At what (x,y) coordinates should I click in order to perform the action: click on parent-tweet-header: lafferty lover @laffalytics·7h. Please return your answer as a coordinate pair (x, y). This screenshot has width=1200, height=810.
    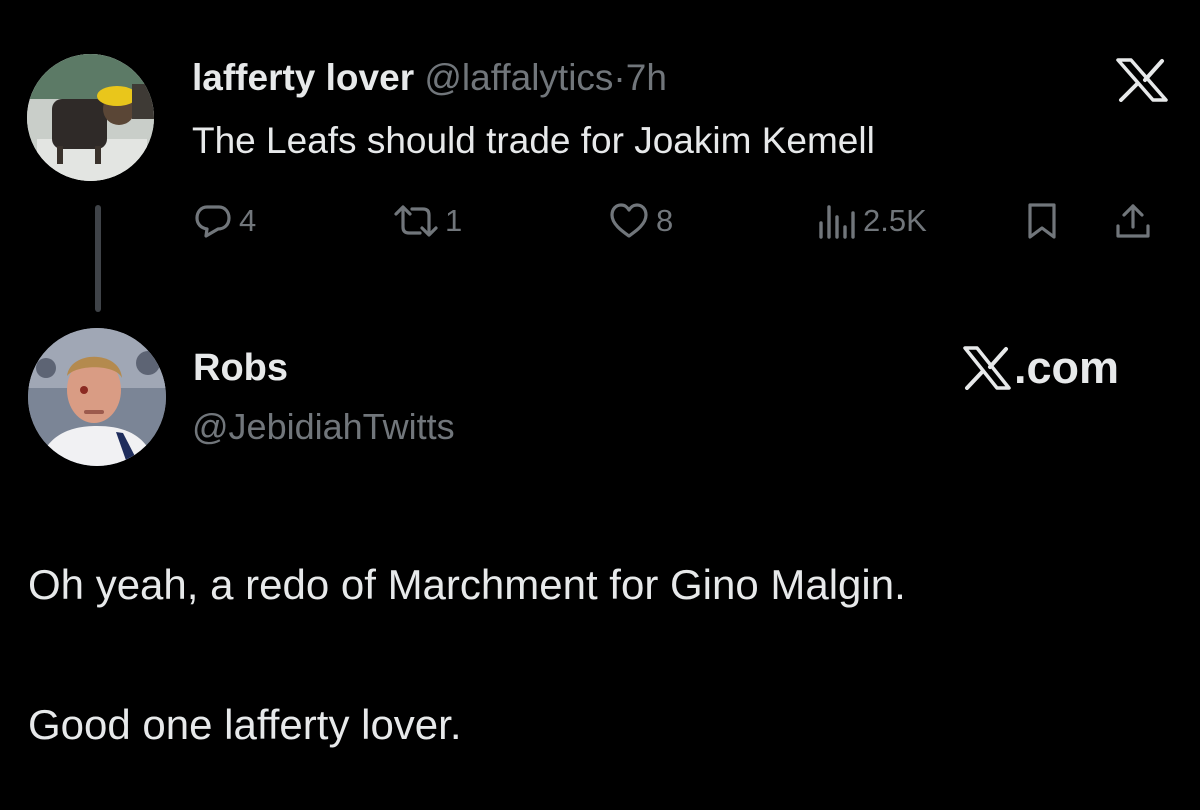
    Looking at the image, I should click on (429, 78).